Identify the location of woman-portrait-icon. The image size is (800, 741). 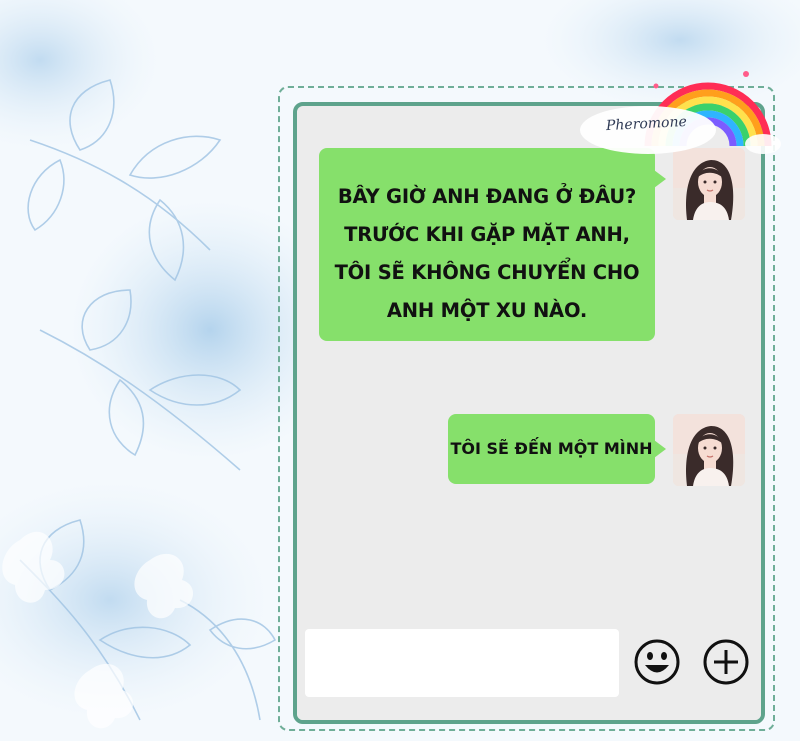
(709, 450).